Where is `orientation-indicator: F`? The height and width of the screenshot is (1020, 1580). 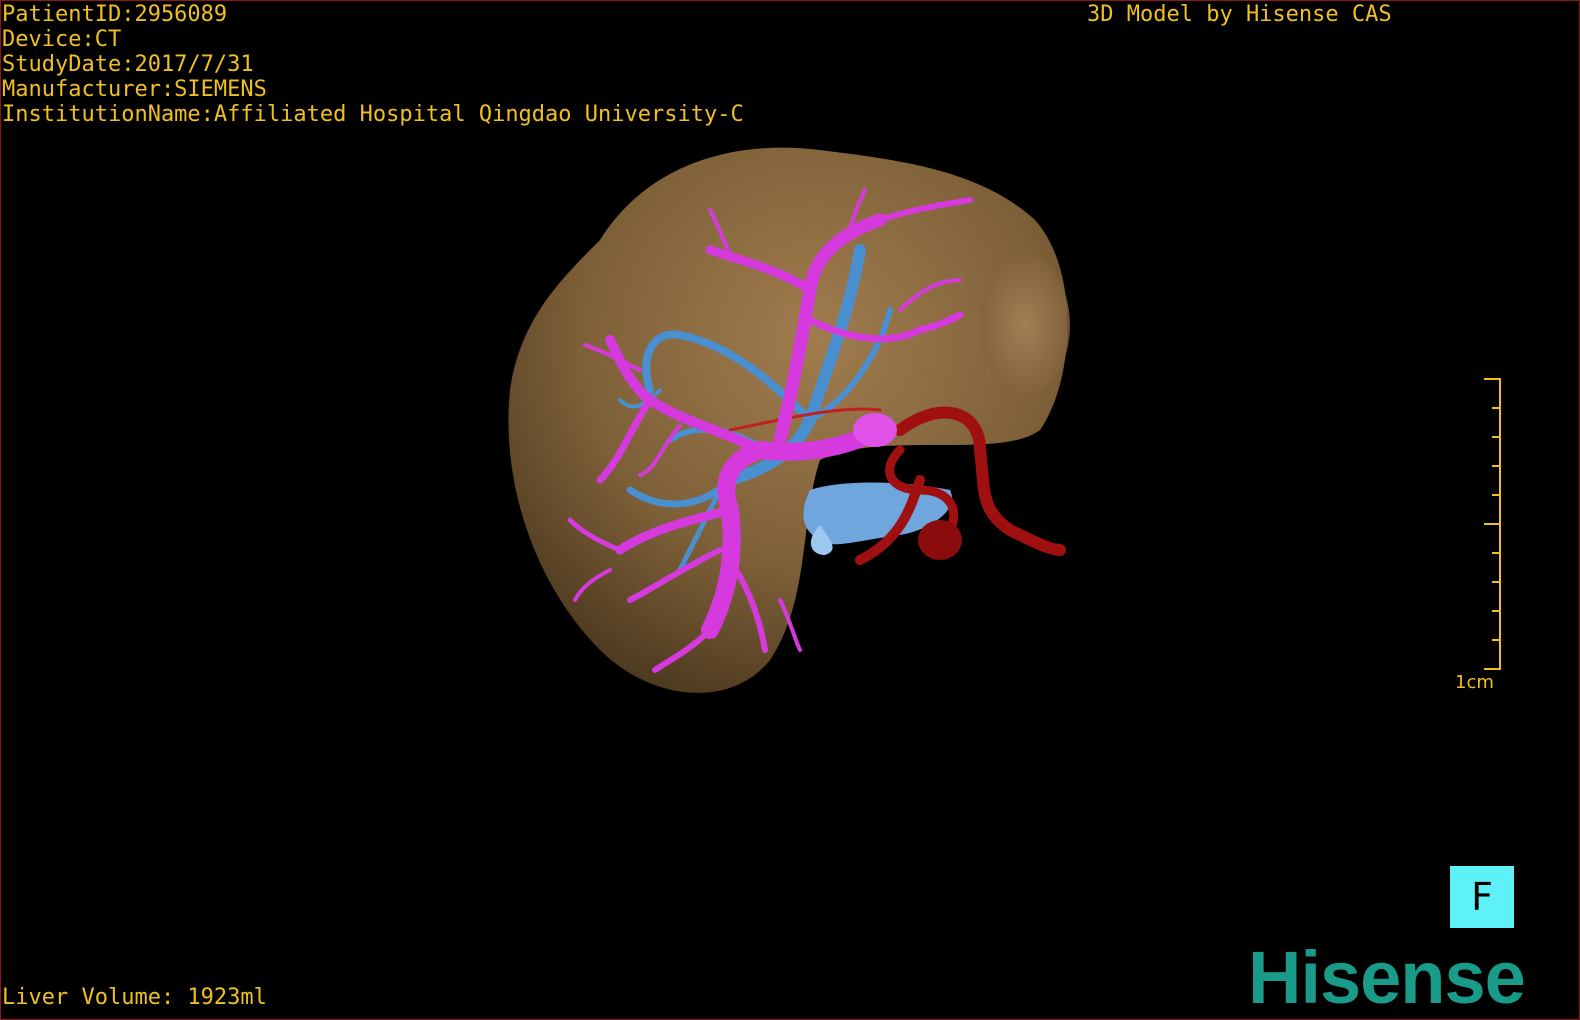 orientation-indicator: F is located at coordinates (1482, 897).